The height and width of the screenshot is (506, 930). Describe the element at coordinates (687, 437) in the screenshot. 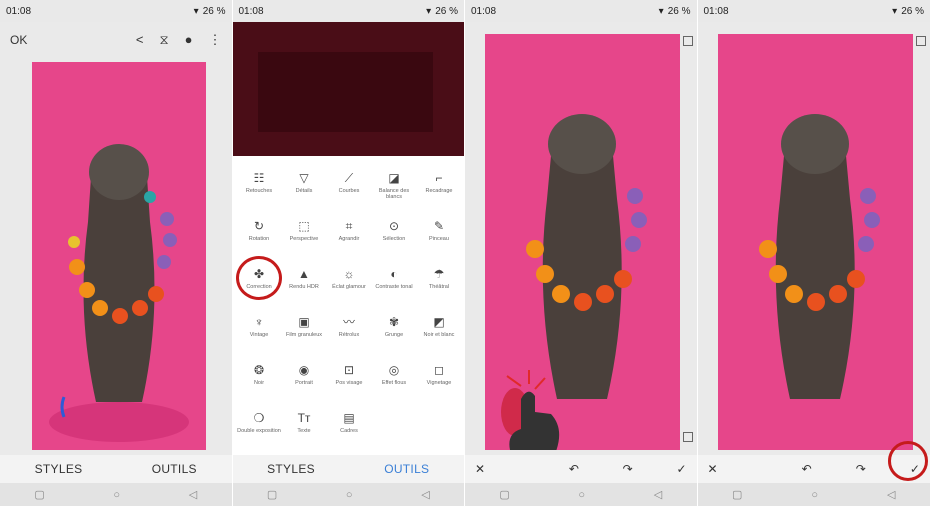

I see `bookmark-icon` at that location.